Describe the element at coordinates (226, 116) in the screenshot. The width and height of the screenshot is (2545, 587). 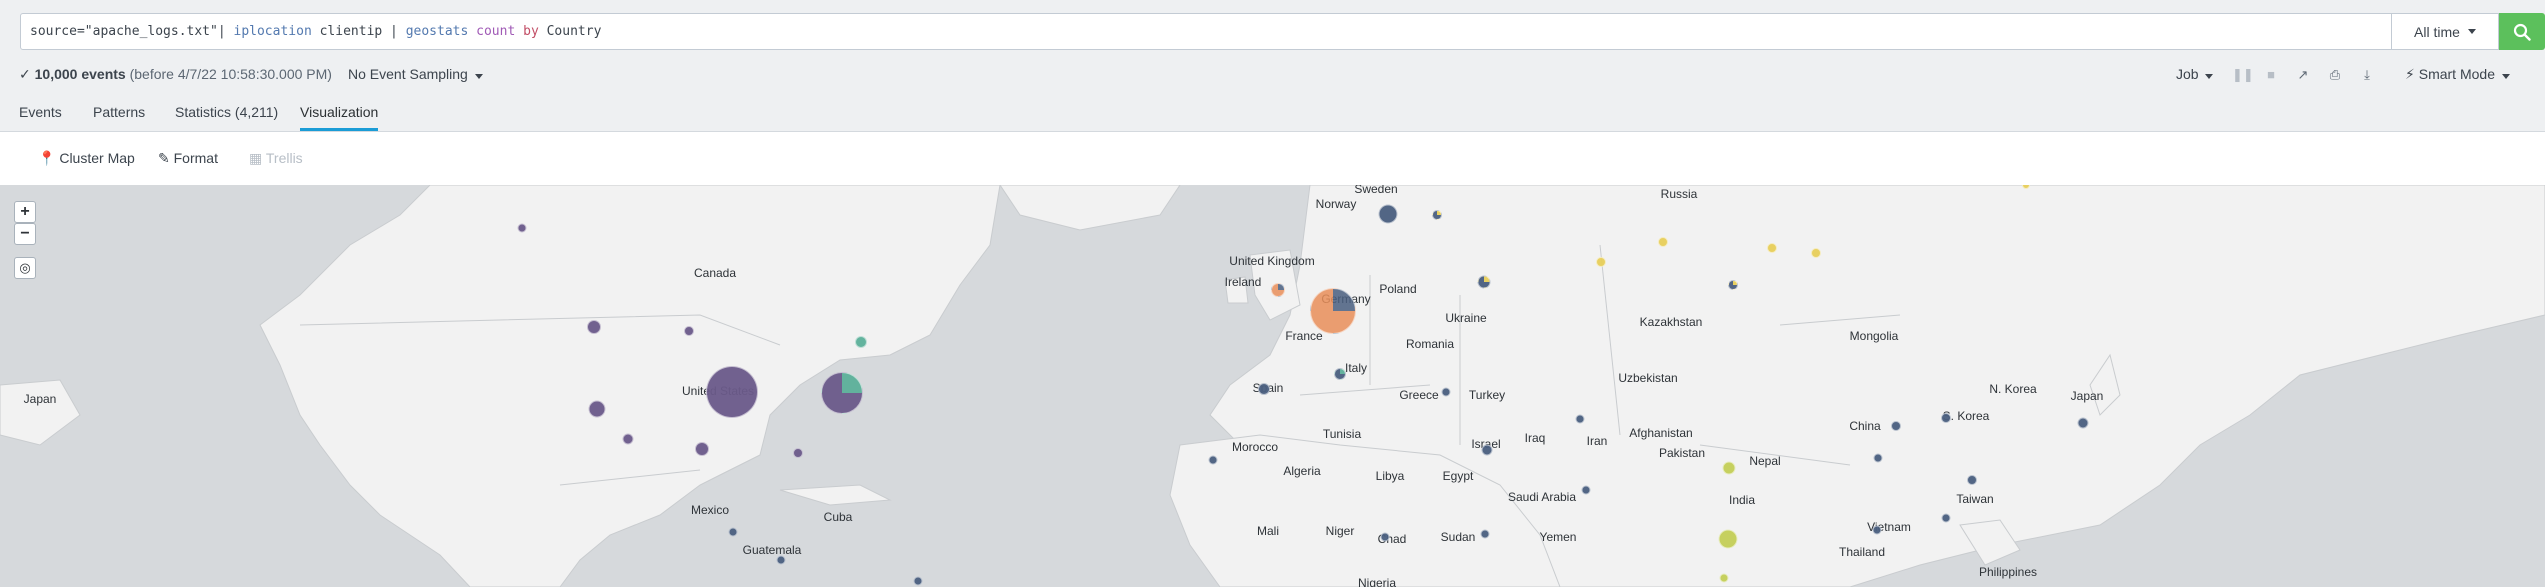
I see `tab-statistics: Statistics (4,211)` at that location.